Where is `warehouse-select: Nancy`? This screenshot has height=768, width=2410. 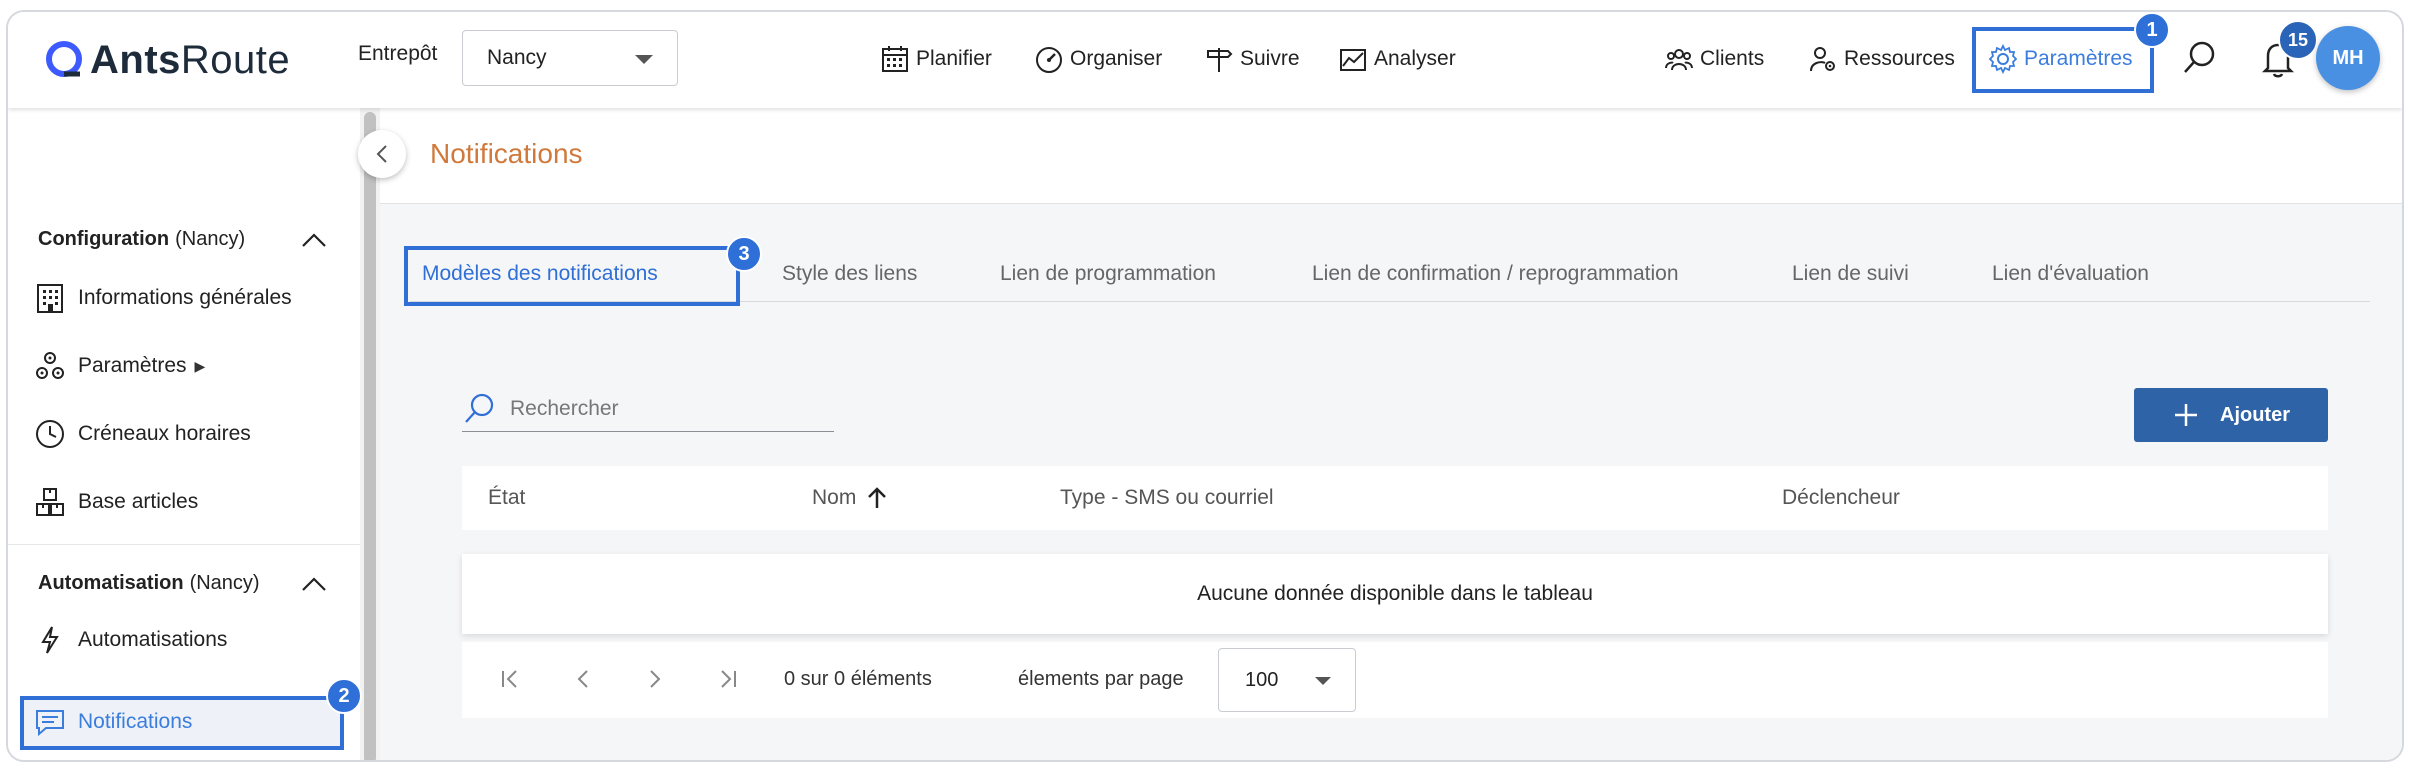
warehouse-select: Nancy is located at coordinates (570, 58).